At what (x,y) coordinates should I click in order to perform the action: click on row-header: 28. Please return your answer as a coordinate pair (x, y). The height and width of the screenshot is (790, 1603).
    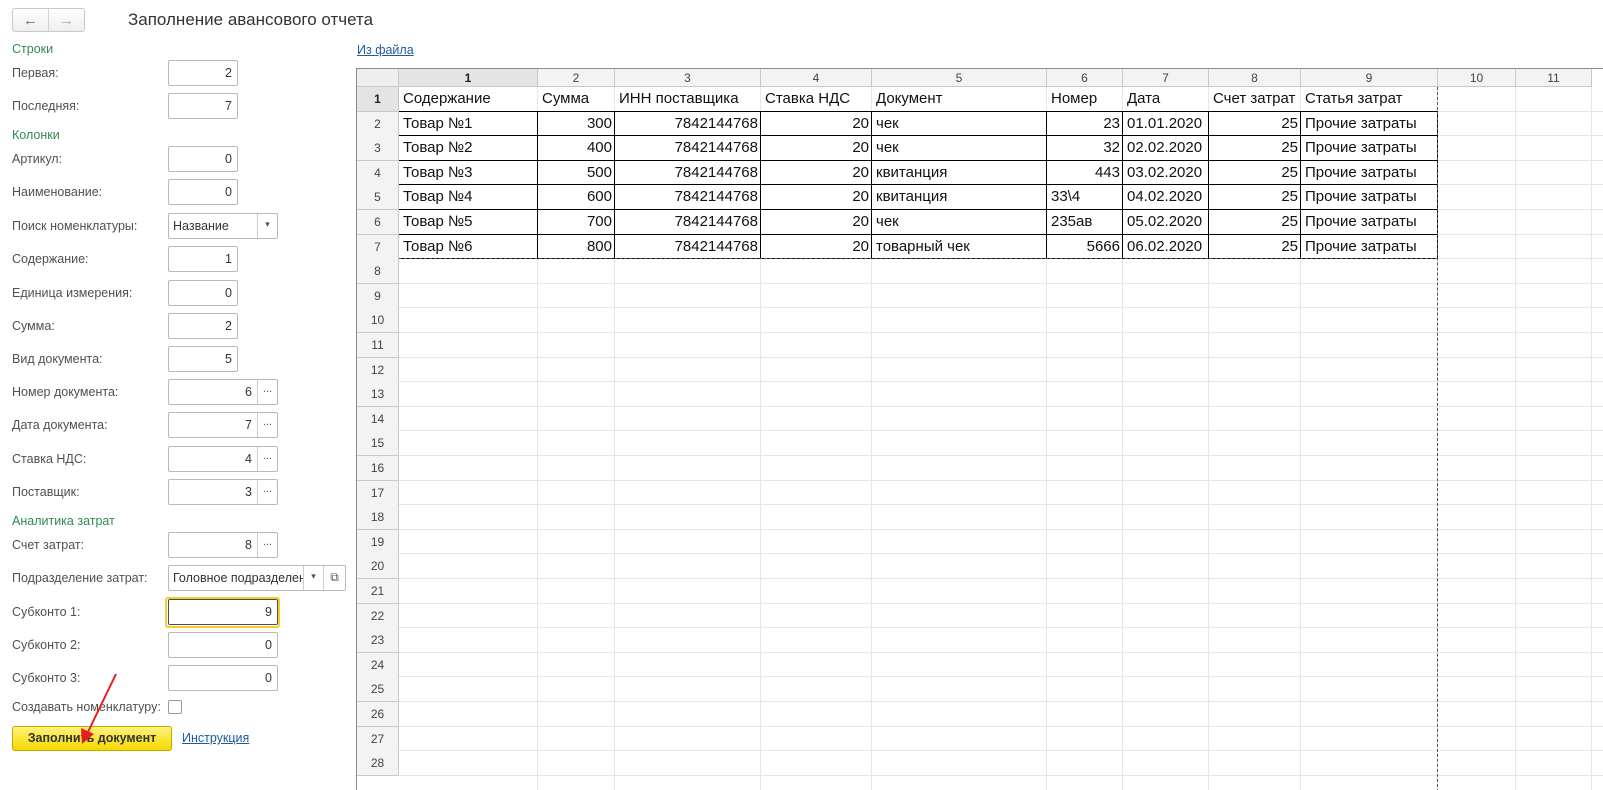
    Looking at the image, I should click on (378, 764).